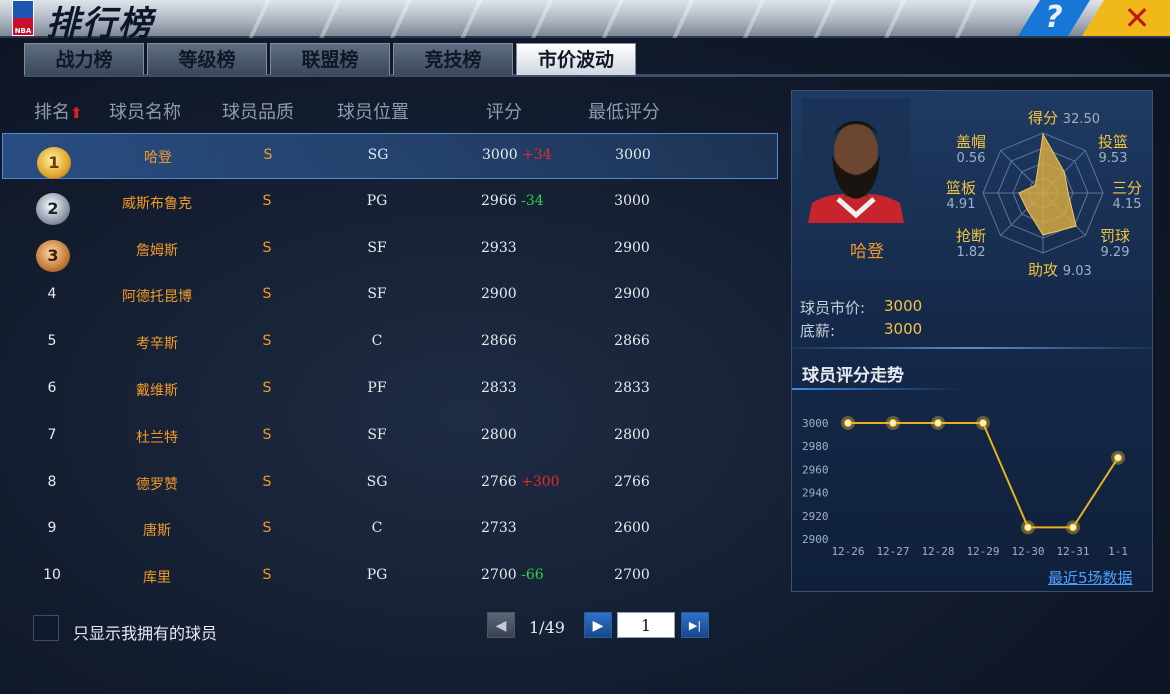 This screenshot has height=694, width=1170. I want to click on score-value: 2800, so click(499, 434).